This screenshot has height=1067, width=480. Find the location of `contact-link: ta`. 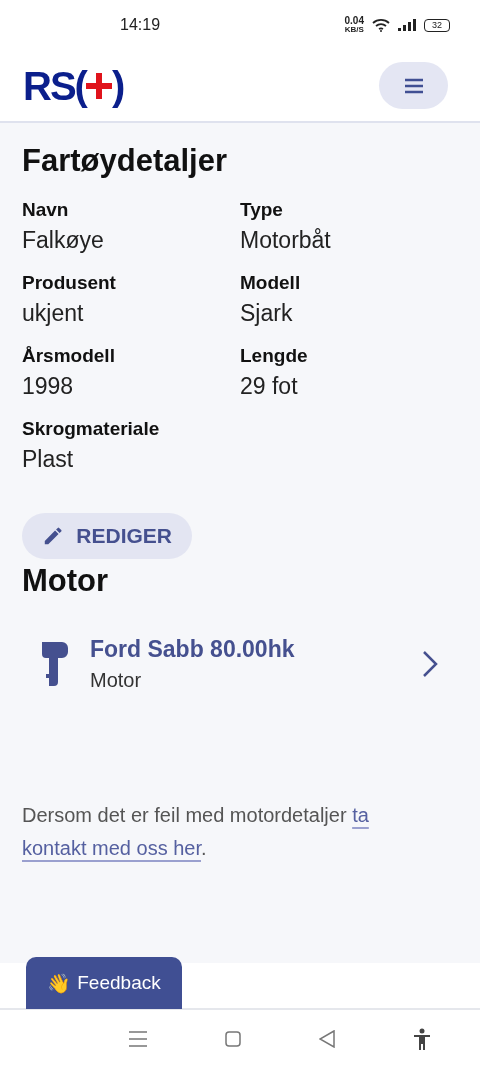

contact-link: ta is located at coordinates (360, 815).